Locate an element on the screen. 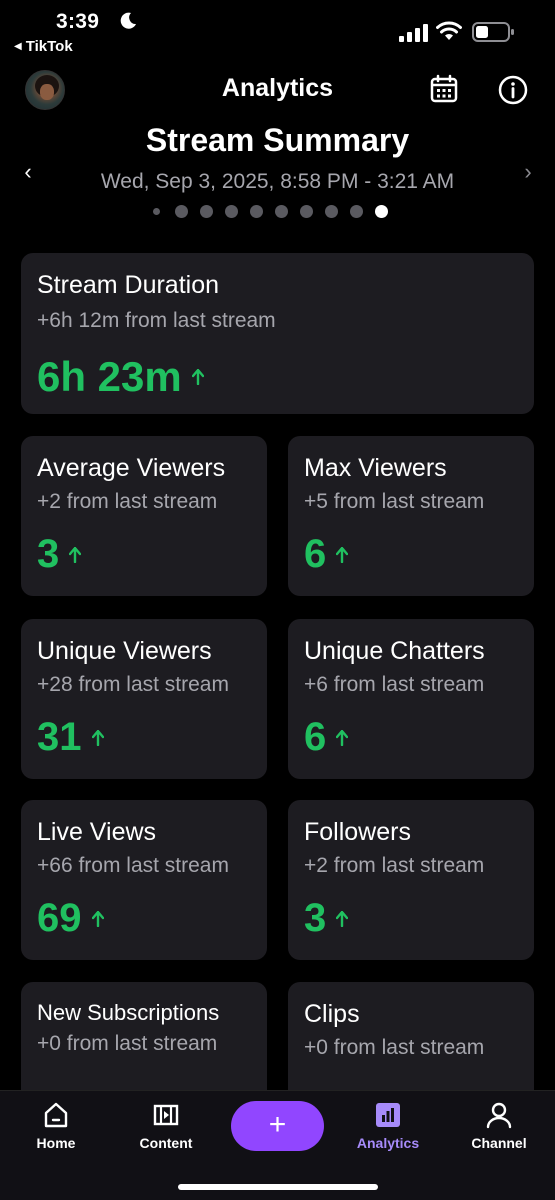  nav-analytics-label: Analytics is located at coordinates (388, 1143).